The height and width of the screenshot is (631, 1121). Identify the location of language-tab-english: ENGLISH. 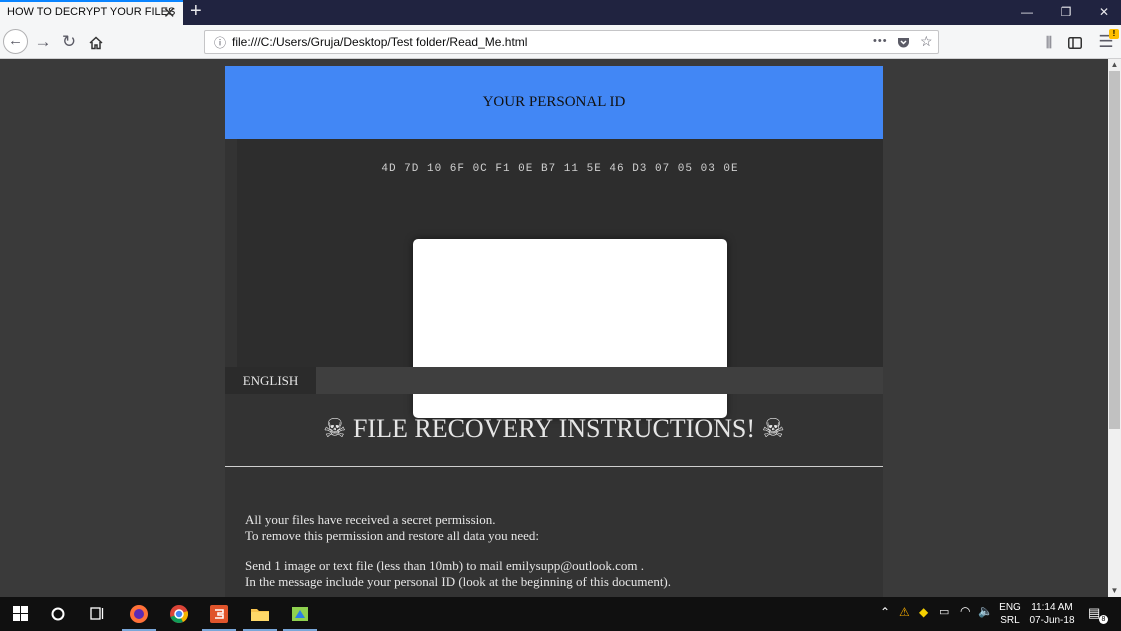
(270, 380).